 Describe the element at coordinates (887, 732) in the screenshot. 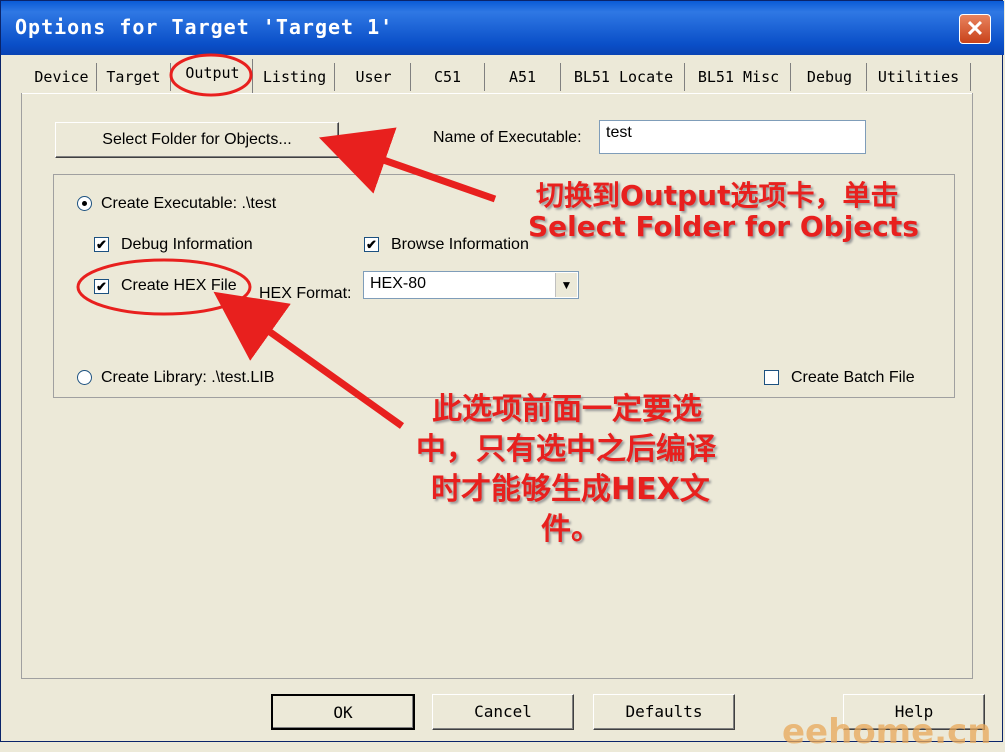

I see `watermark: eehome.cn` at that location.